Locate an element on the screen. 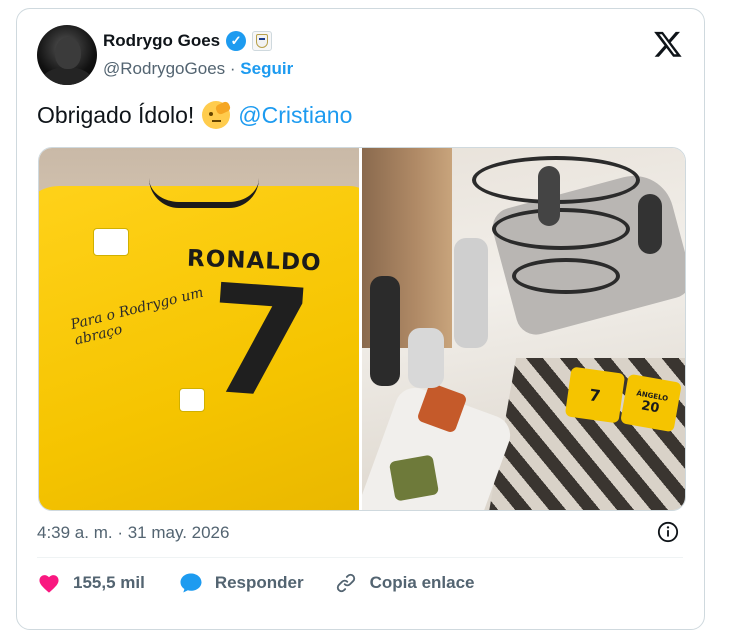 This screenshot has width=746, height=630. avatar is located at coordinates (67, 55).